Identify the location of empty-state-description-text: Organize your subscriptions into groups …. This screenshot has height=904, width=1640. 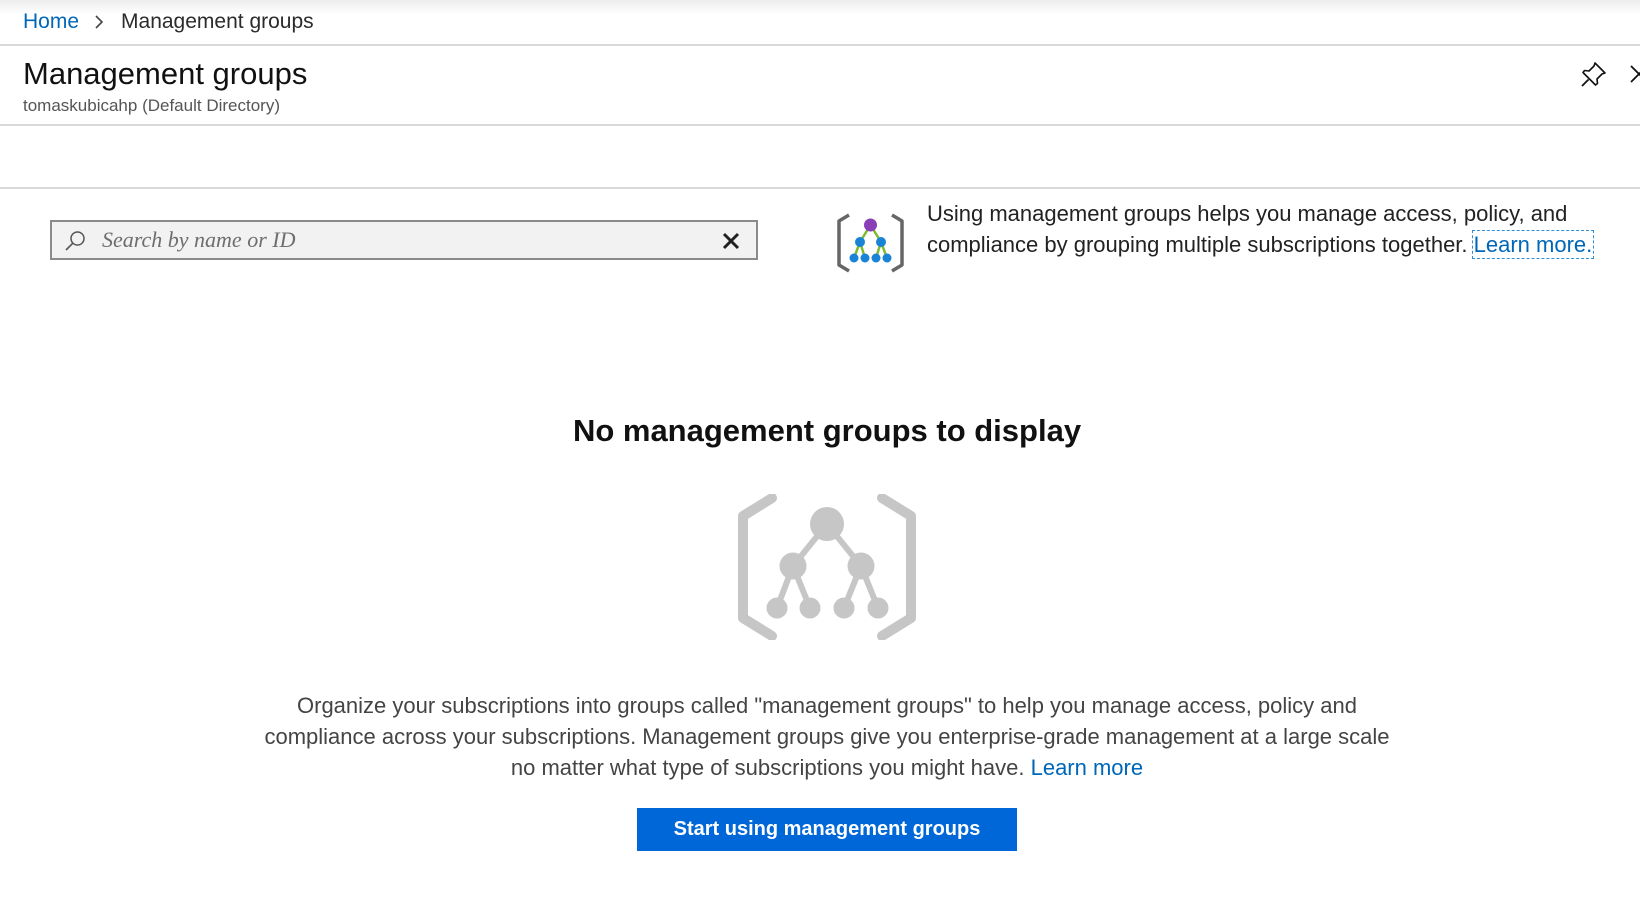
(827, 736).